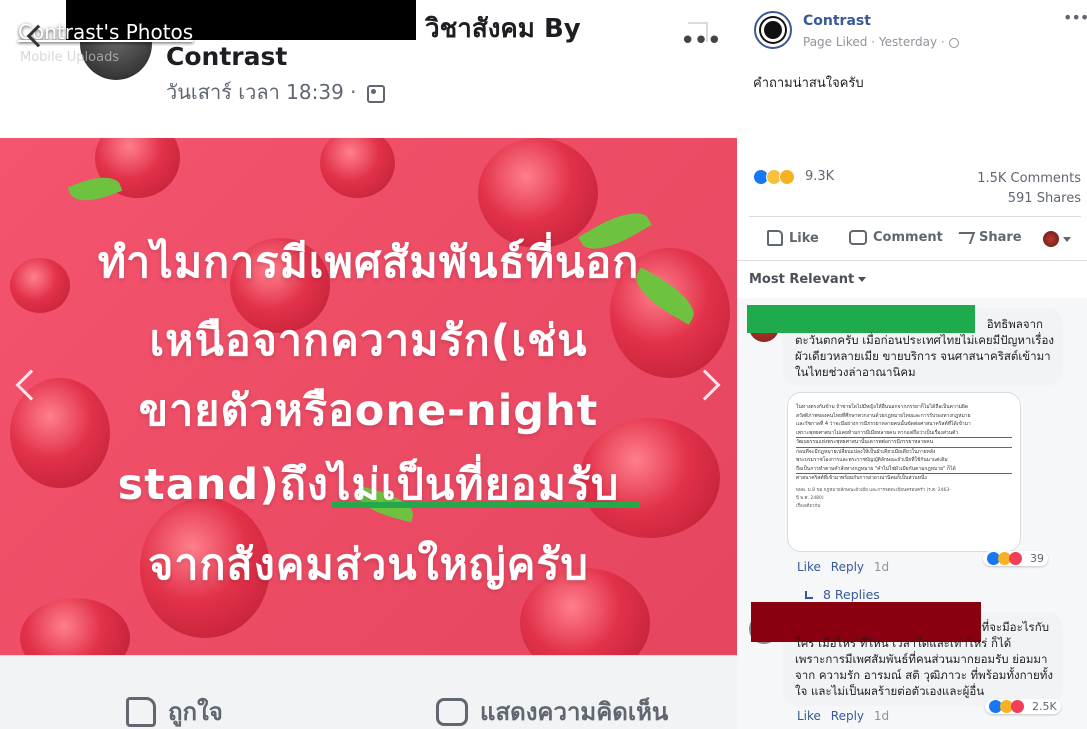 This screenshot has height=729, width=1087. I want to click on image-text-line-3: ขายตัวหรือone-night, so click(368, 411).